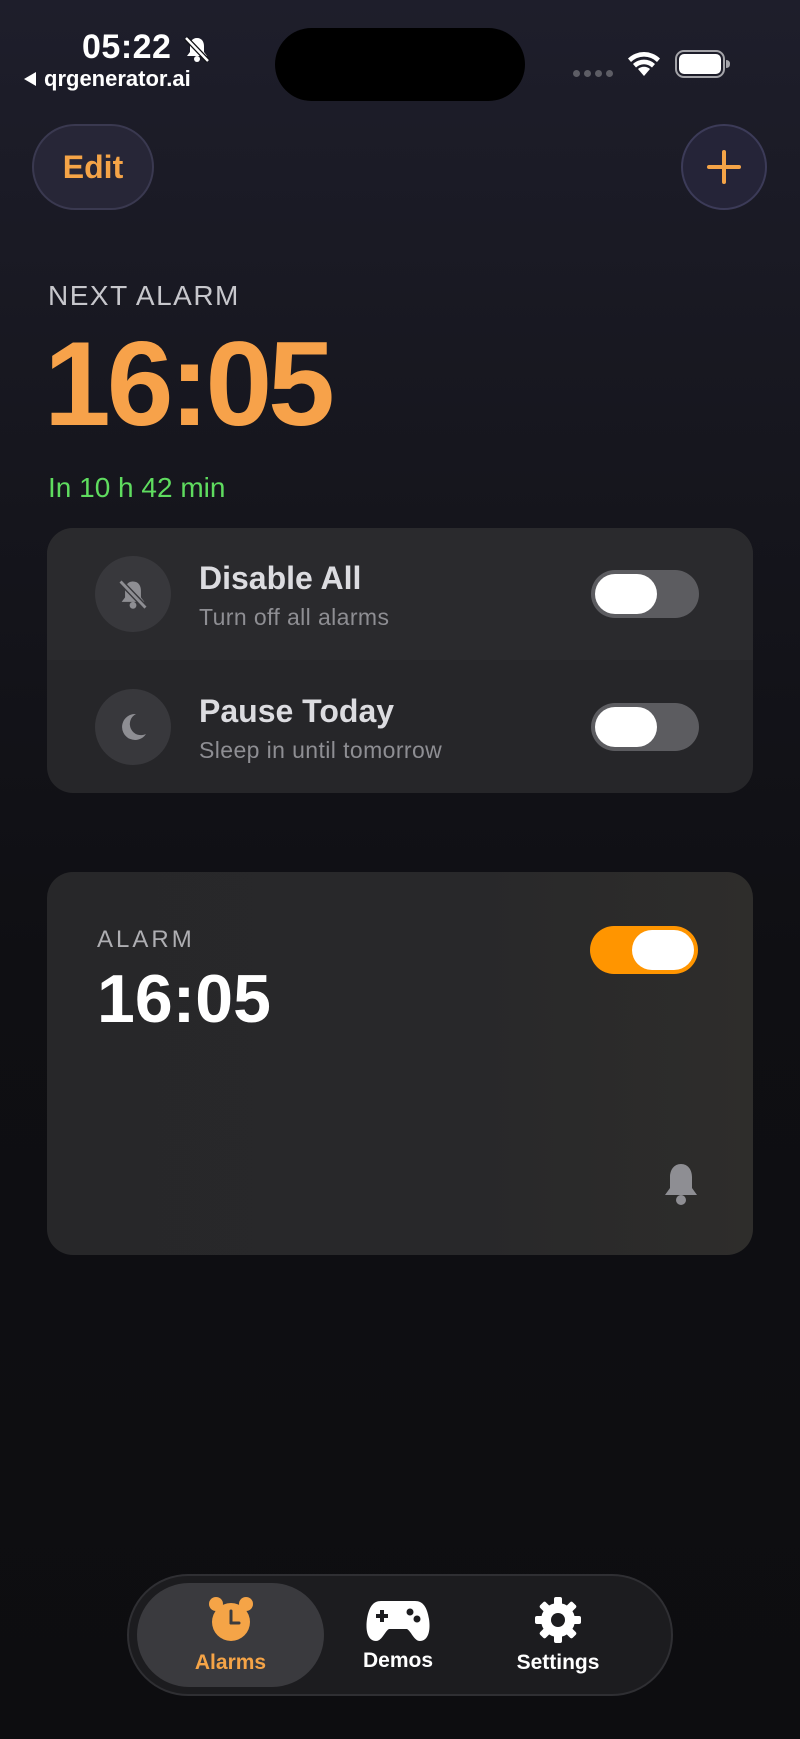 The height and width of the screenshot is (1739, 800). Describe the element at coordinates (133, 727) in the screenshot. I see `moon-icon` at that location.